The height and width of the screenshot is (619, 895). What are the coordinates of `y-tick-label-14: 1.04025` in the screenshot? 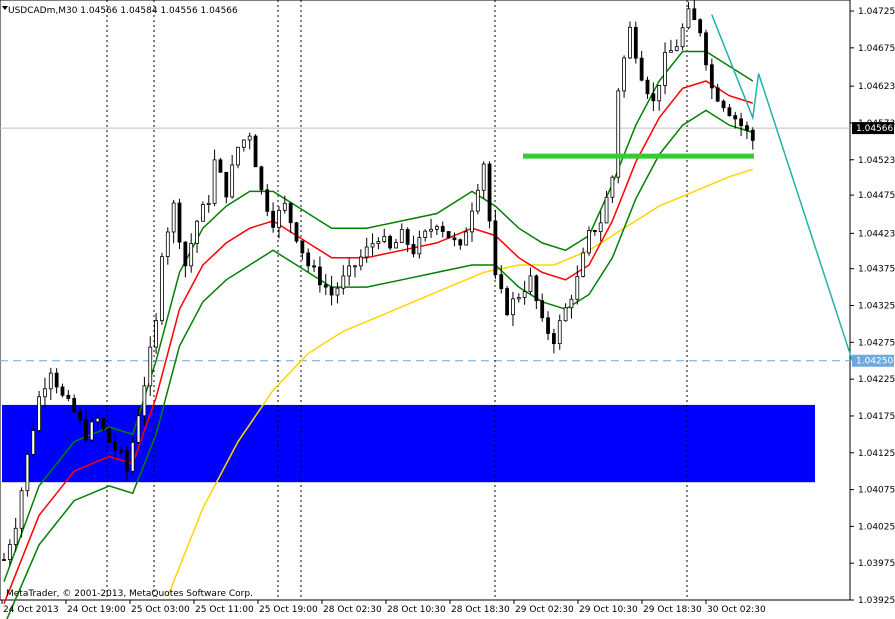 It's located at (876, 527).